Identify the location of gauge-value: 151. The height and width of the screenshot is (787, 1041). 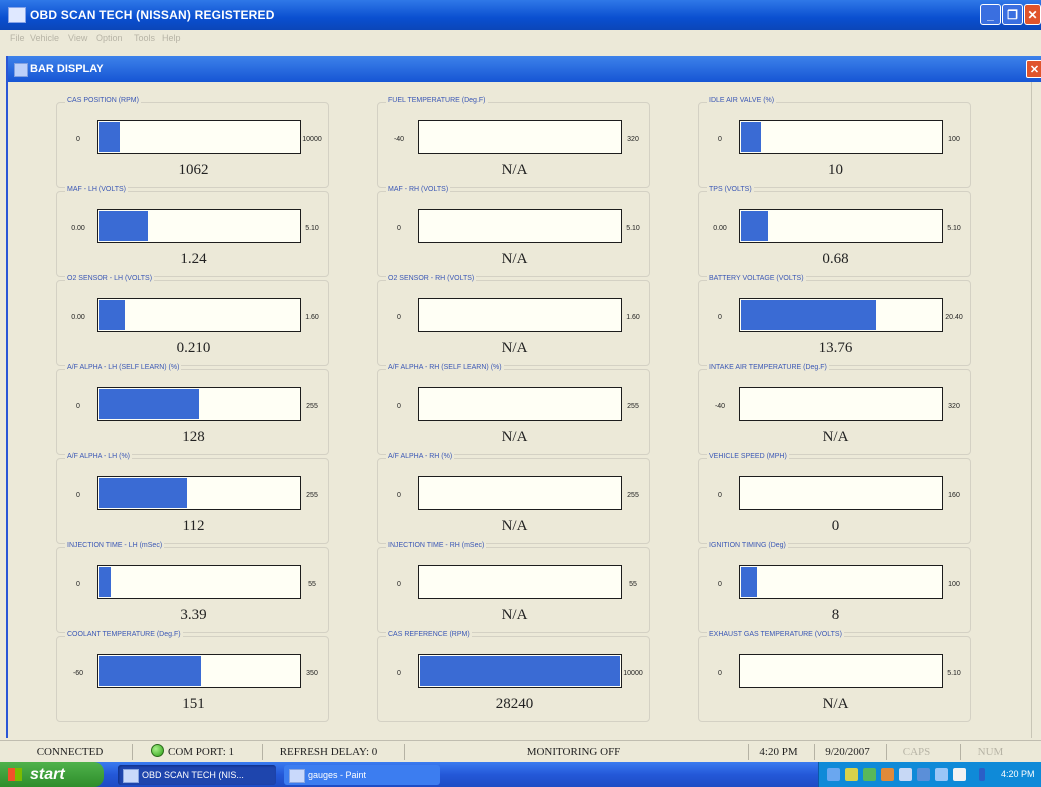
(193, 704).